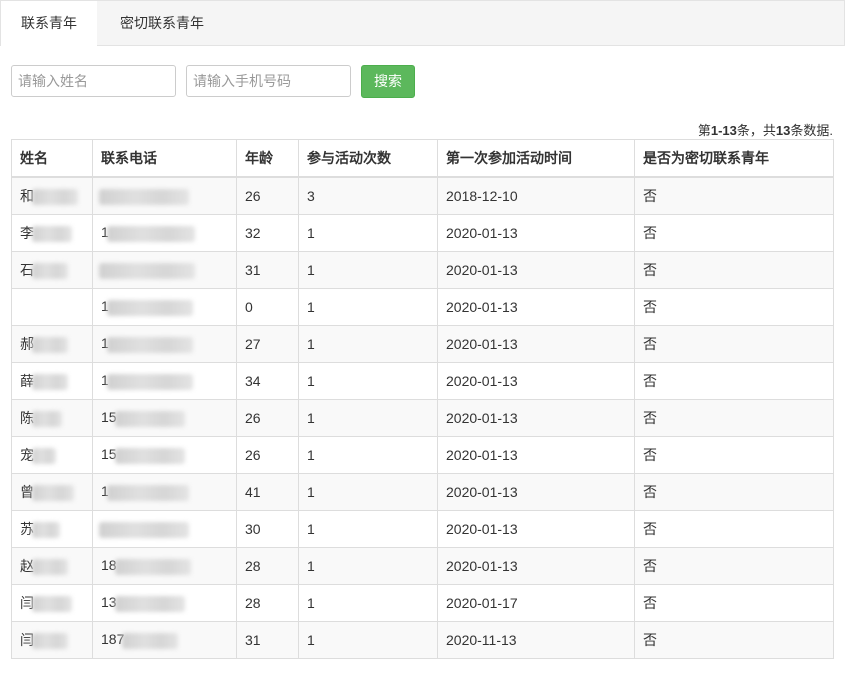 The width and height of the screenshot is (845, 696). I want to click on header-first-activity-date: 第一次参加活动时间, so click(536, 158).